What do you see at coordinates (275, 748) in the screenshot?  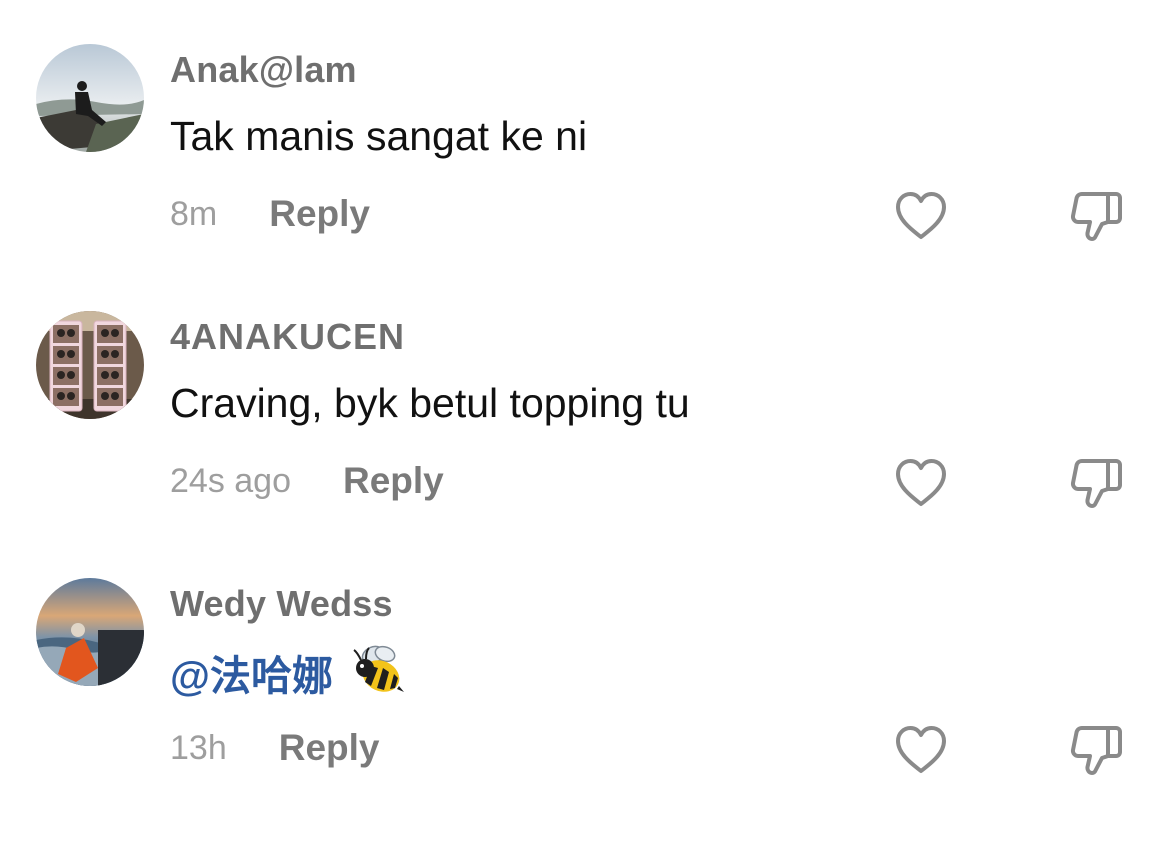 I see `comment-meta: 13h Reply` at bounding box center [275, 748].